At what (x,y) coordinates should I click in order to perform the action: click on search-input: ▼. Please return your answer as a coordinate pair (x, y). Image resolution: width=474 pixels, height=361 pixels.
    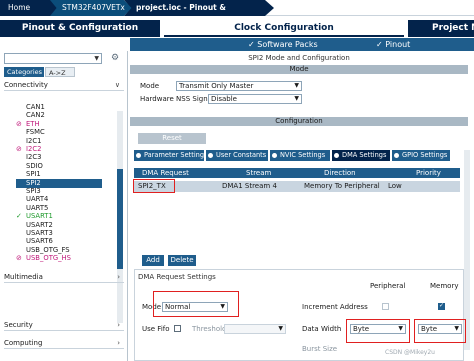
    Looking at the image, I should click on (53, 58).